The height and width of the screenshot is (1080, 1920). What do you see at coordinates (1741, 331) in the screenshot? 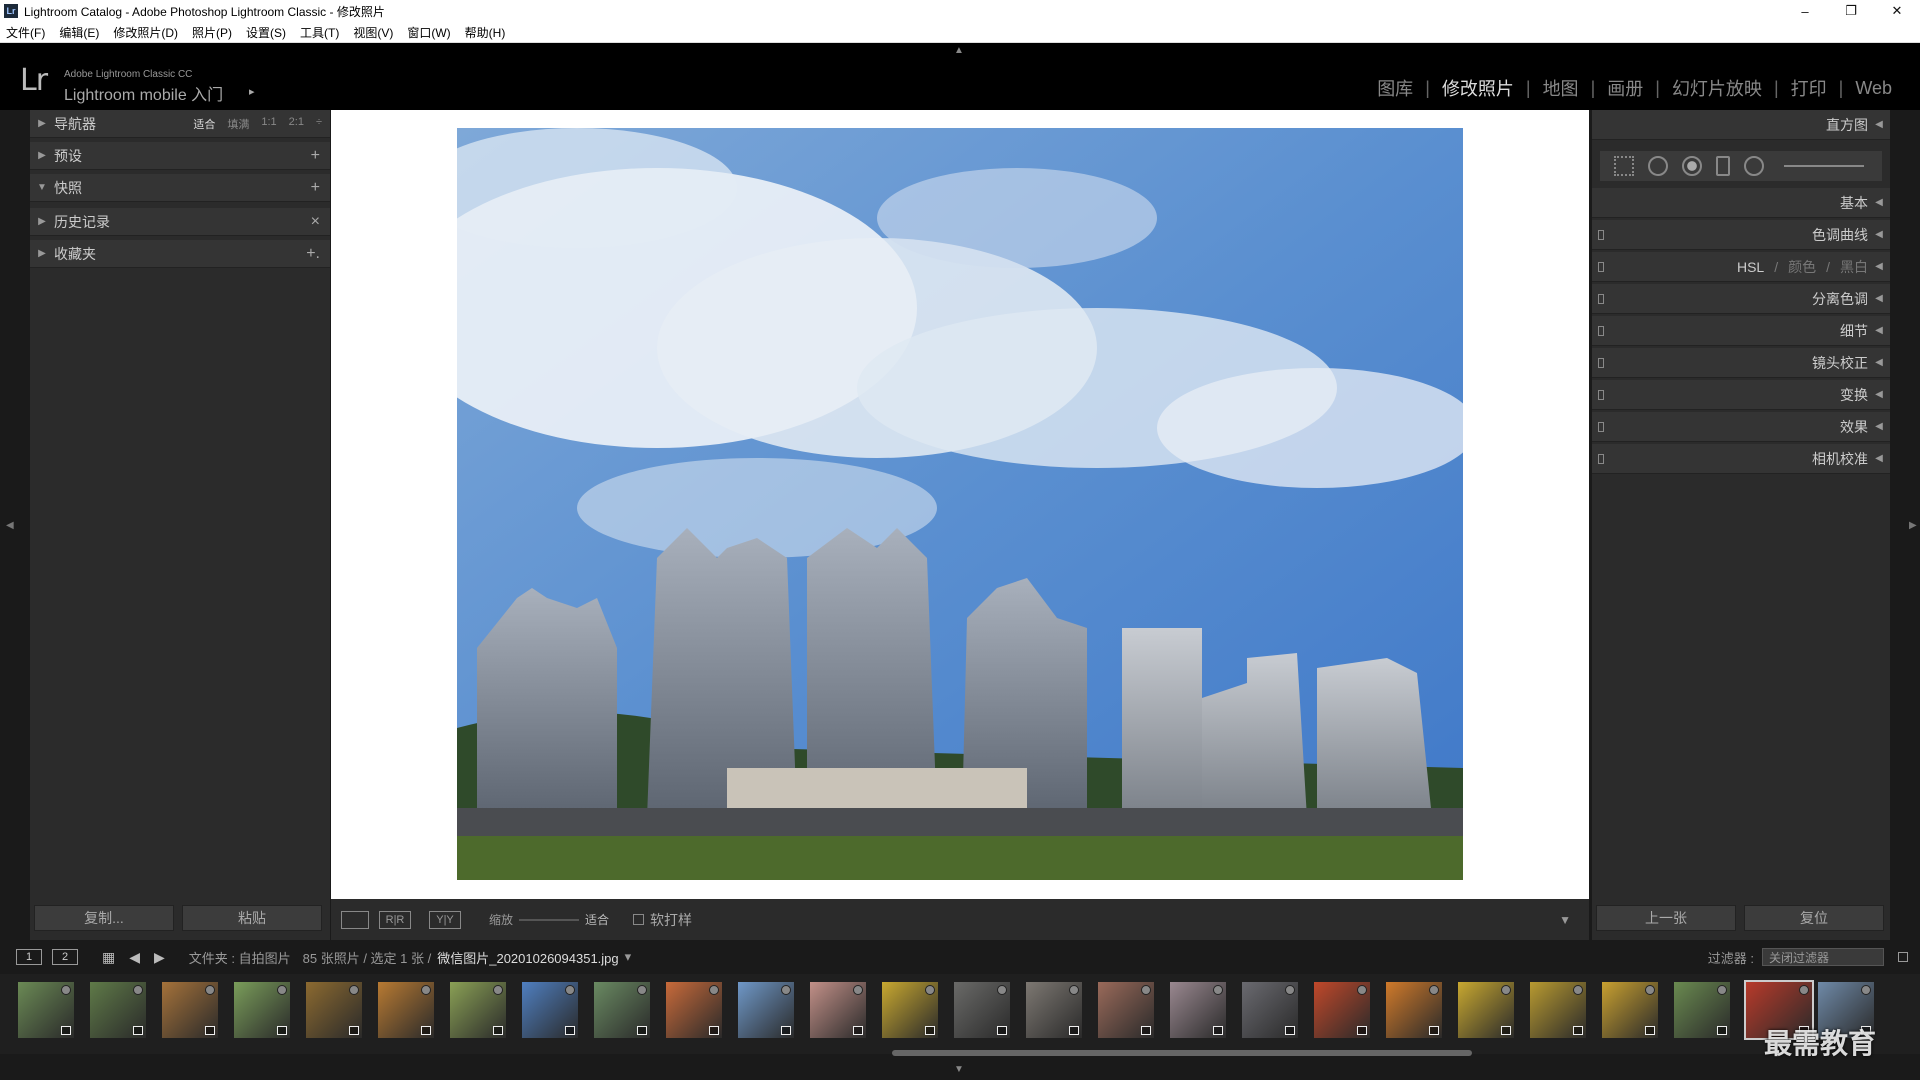
I see `detail-header: 细节 ◀` at bounding box center [1741, 331].